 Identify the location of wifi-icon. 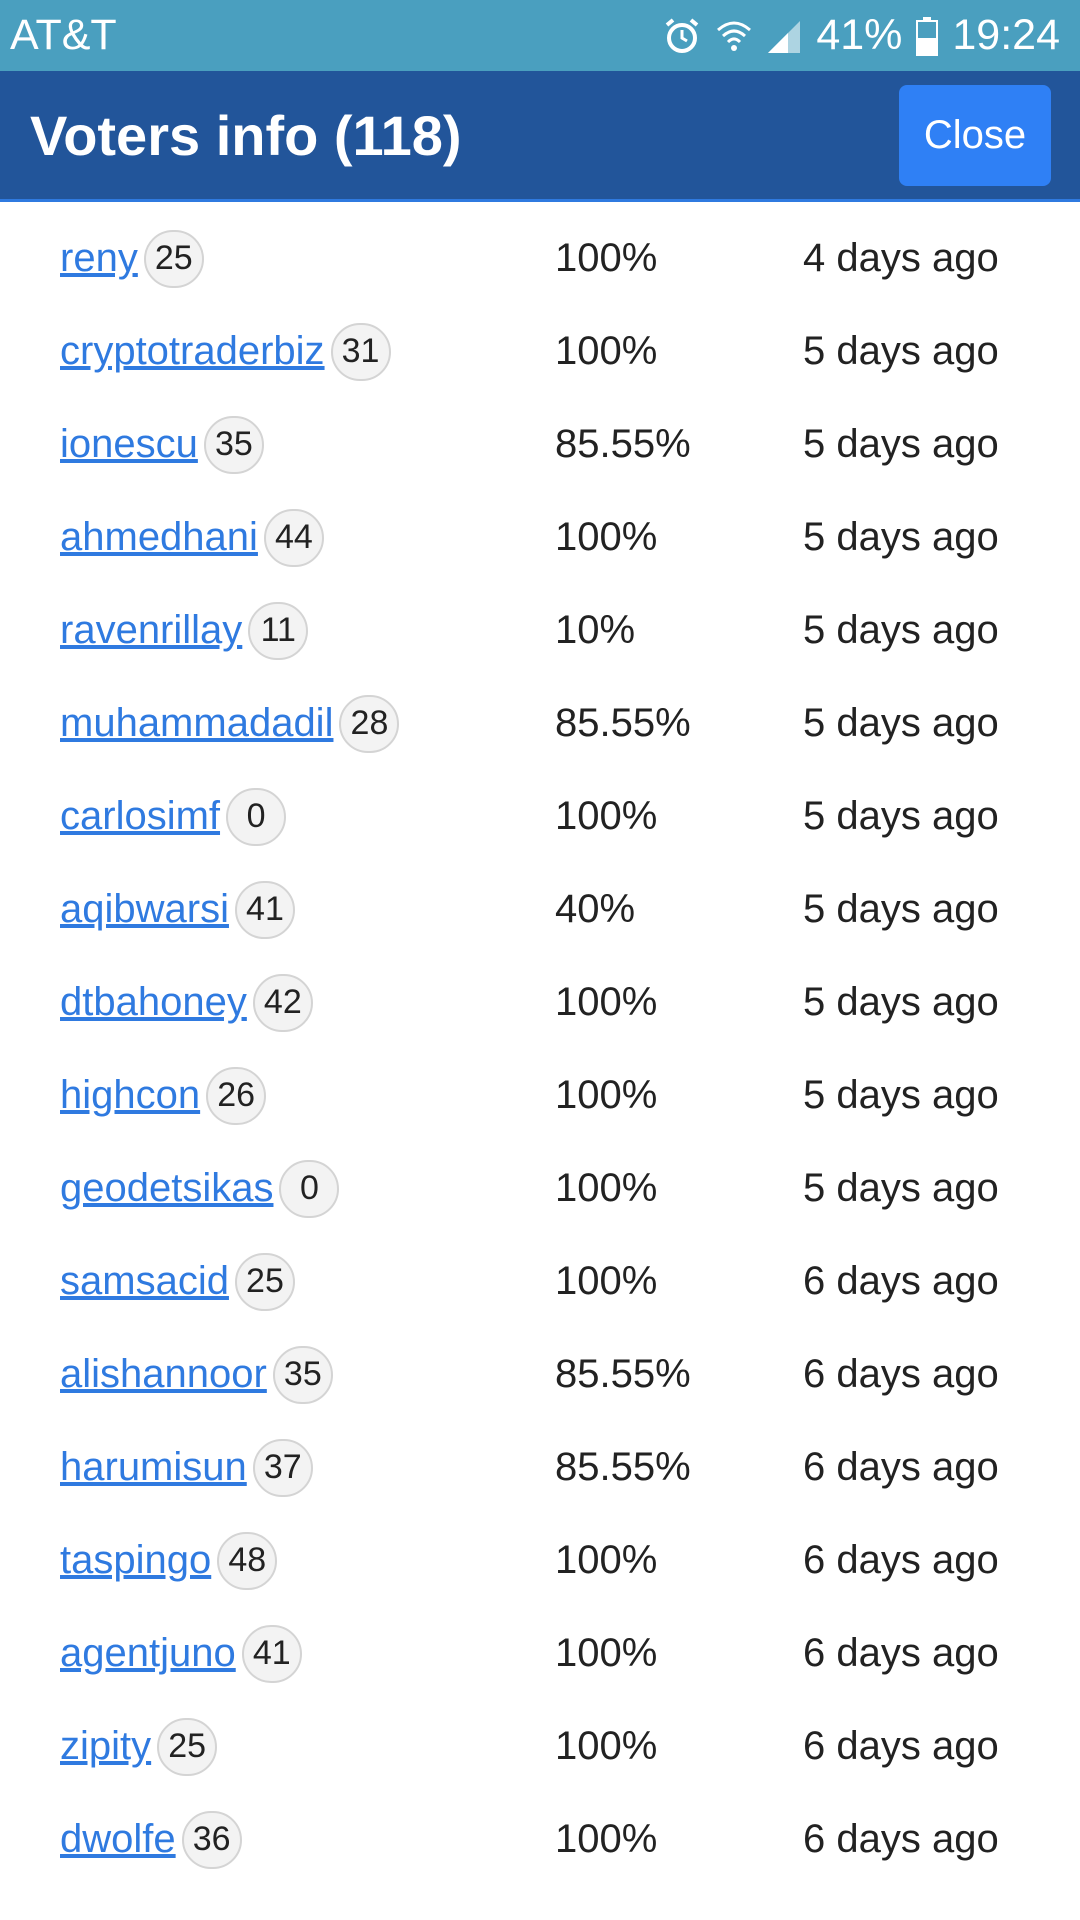
(734, 36).